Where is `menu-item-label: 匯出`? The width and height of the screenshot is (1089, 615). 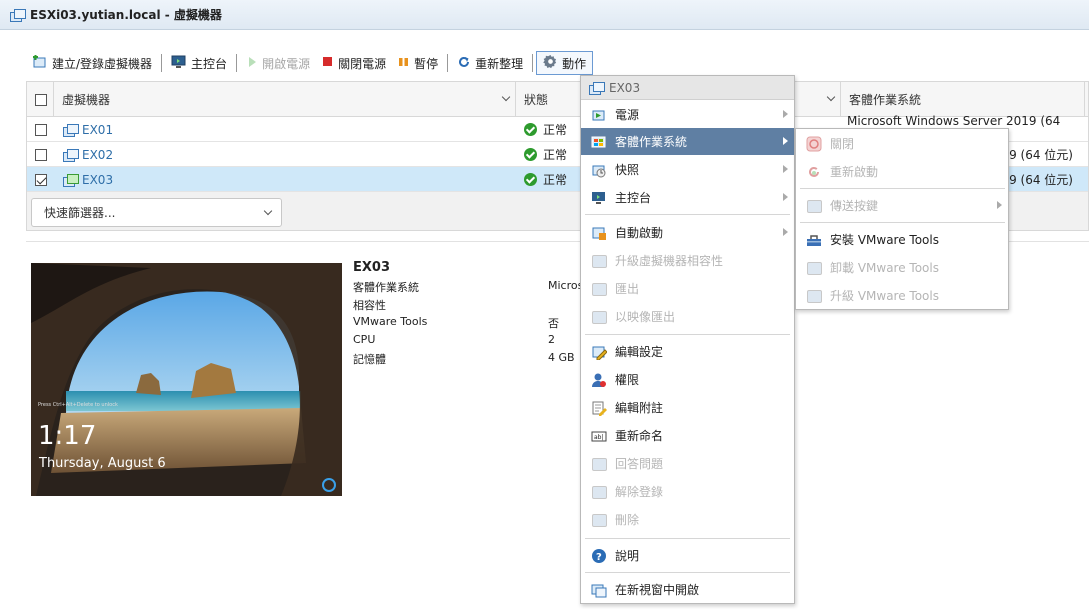 menu-item-label: 匯出 is located at coordinates (627, 289).